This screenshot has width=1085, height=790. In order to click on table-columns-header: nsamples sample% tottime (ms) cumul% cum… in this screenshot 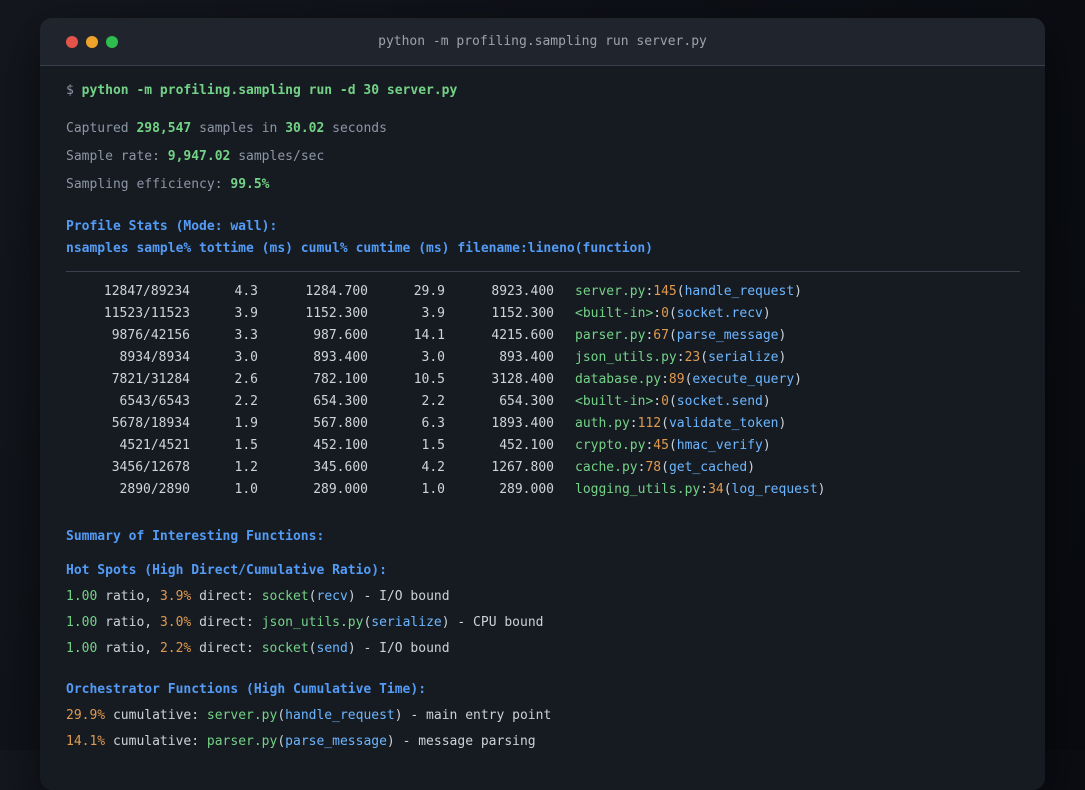, I will do `click(359, 248)`.